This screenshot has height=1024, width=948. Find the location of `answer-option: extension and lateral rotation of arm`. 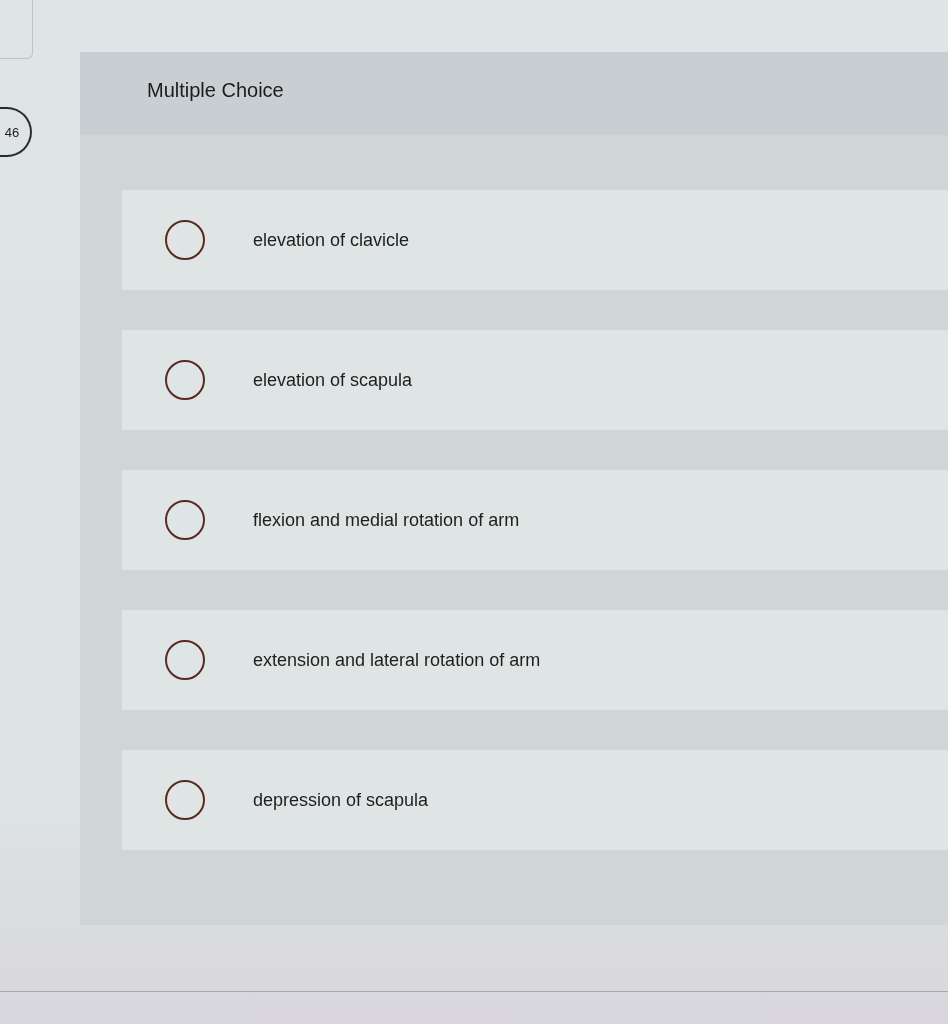

answer-option: extension and lateral rotation of arm is located at coordinates (535, 660).